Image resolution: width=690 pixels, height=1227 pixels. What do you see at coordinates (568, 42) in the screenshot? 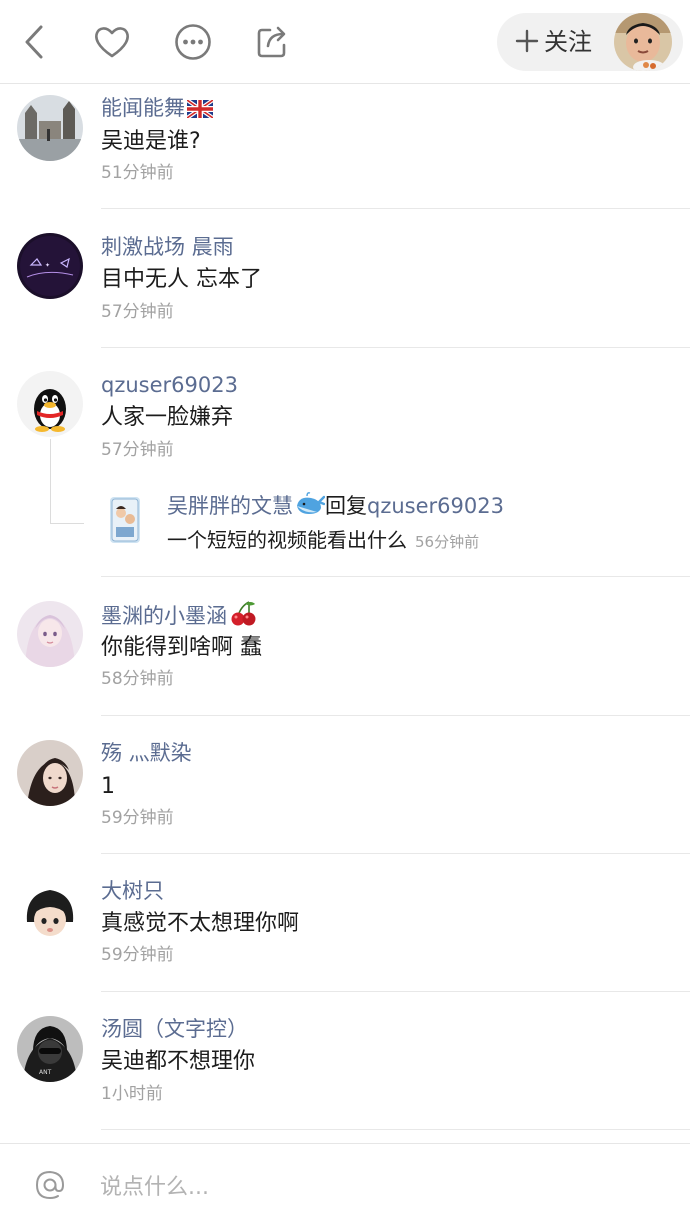
I see `follow-label: 关注` at bounding box center [568, 42].